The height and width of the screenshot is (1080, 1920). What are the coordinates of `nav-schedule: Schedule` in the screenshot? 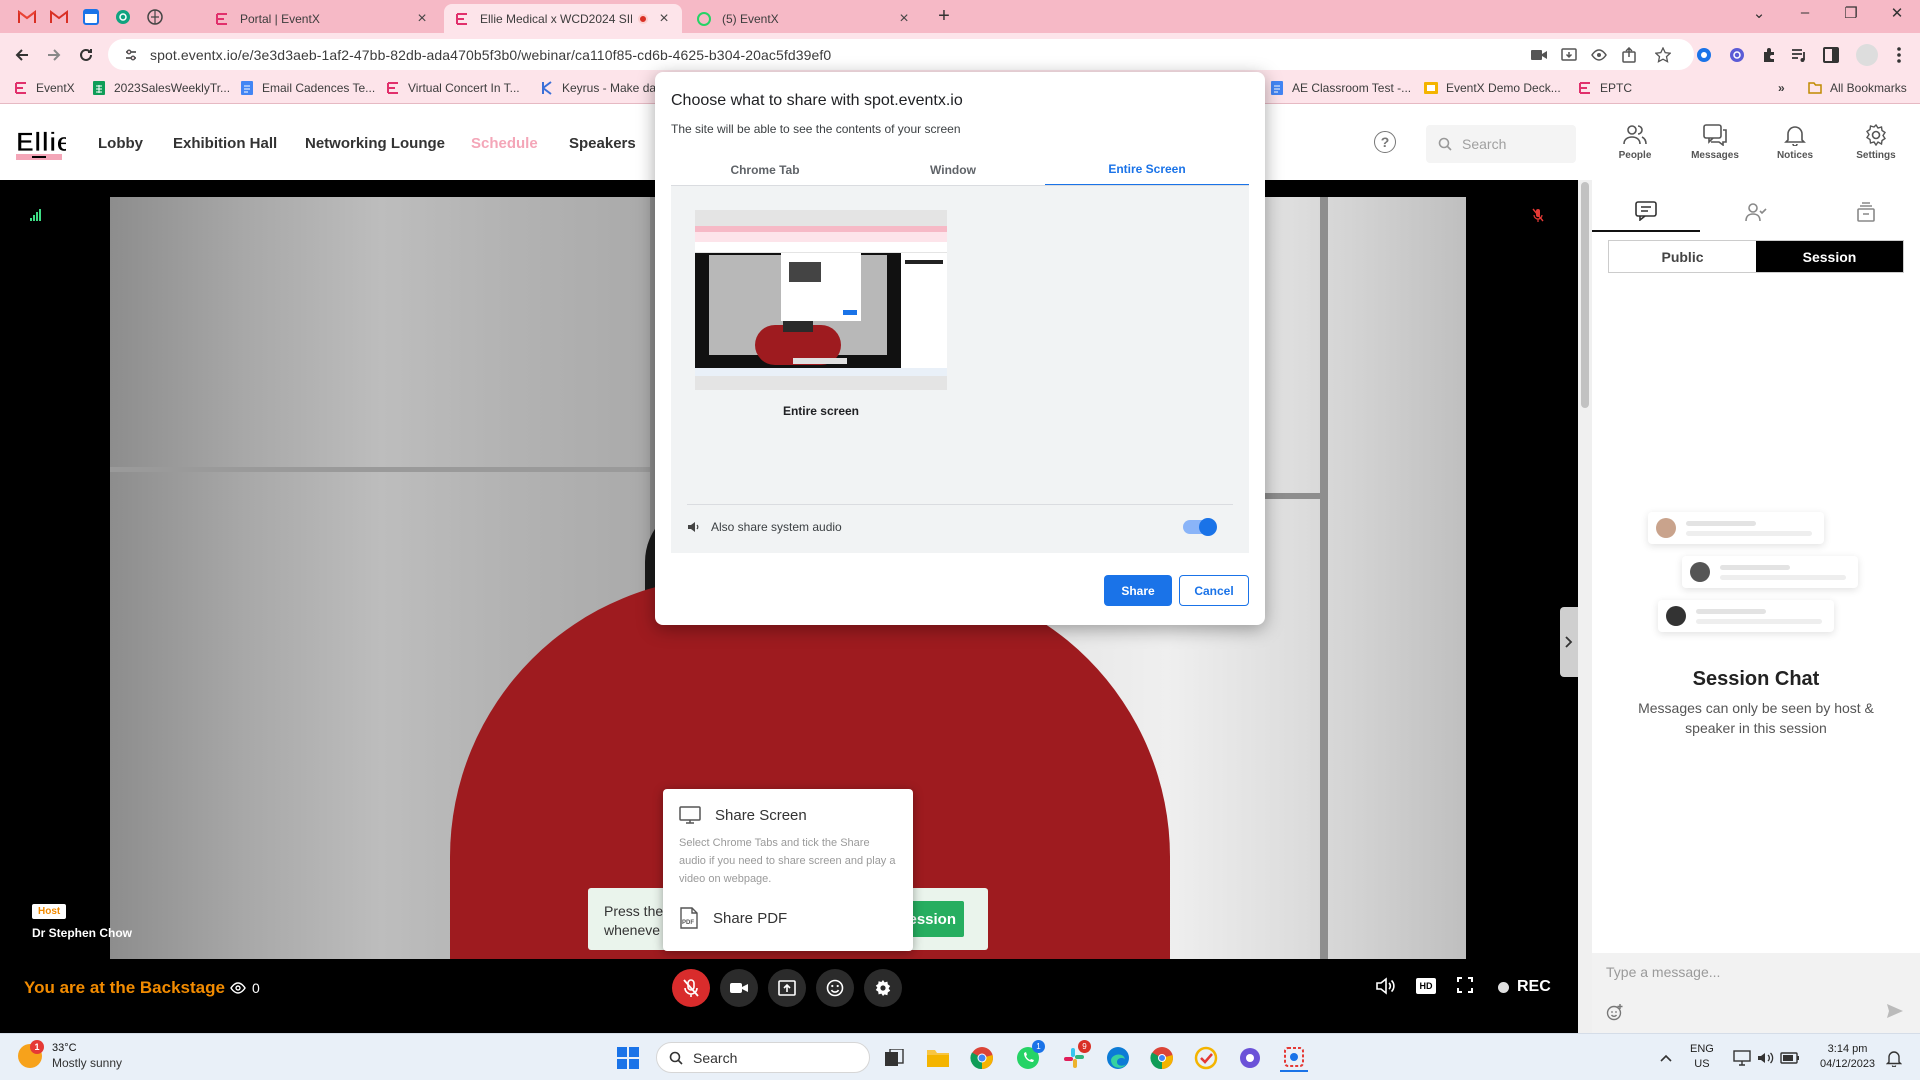 It's located at (504, 143).